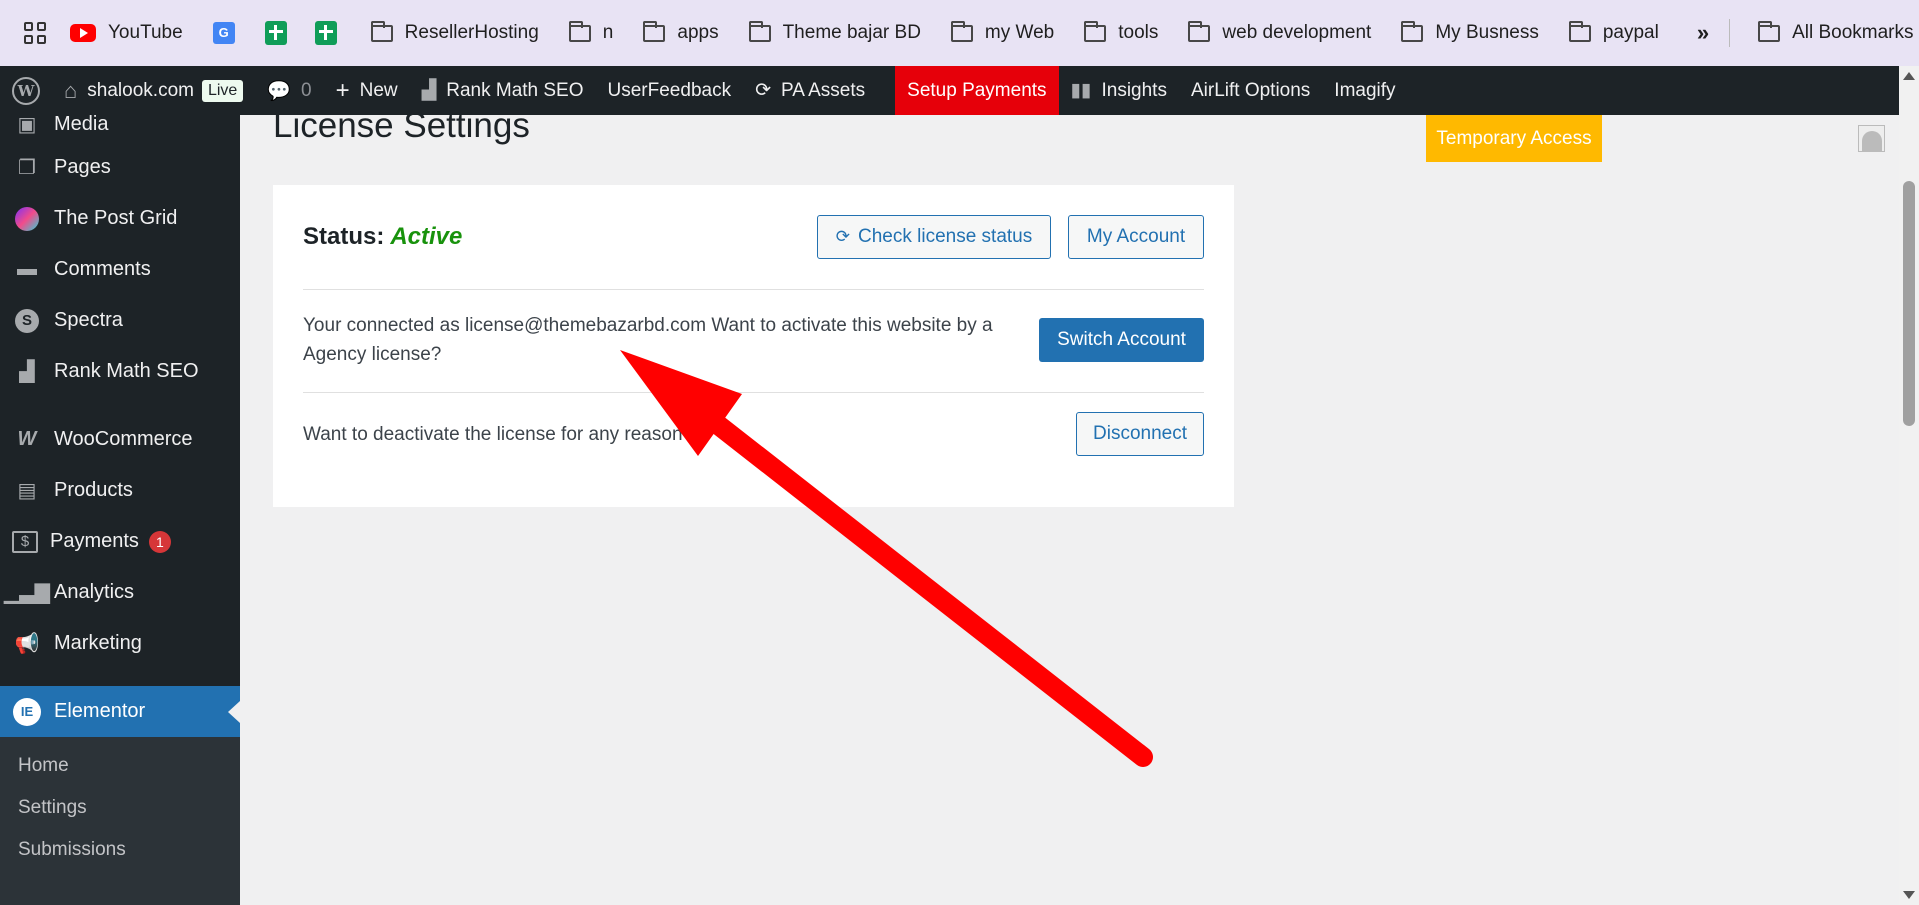 The image size is (1919, 905). I want to click on google-translate-icon: G, so click(223, 33).